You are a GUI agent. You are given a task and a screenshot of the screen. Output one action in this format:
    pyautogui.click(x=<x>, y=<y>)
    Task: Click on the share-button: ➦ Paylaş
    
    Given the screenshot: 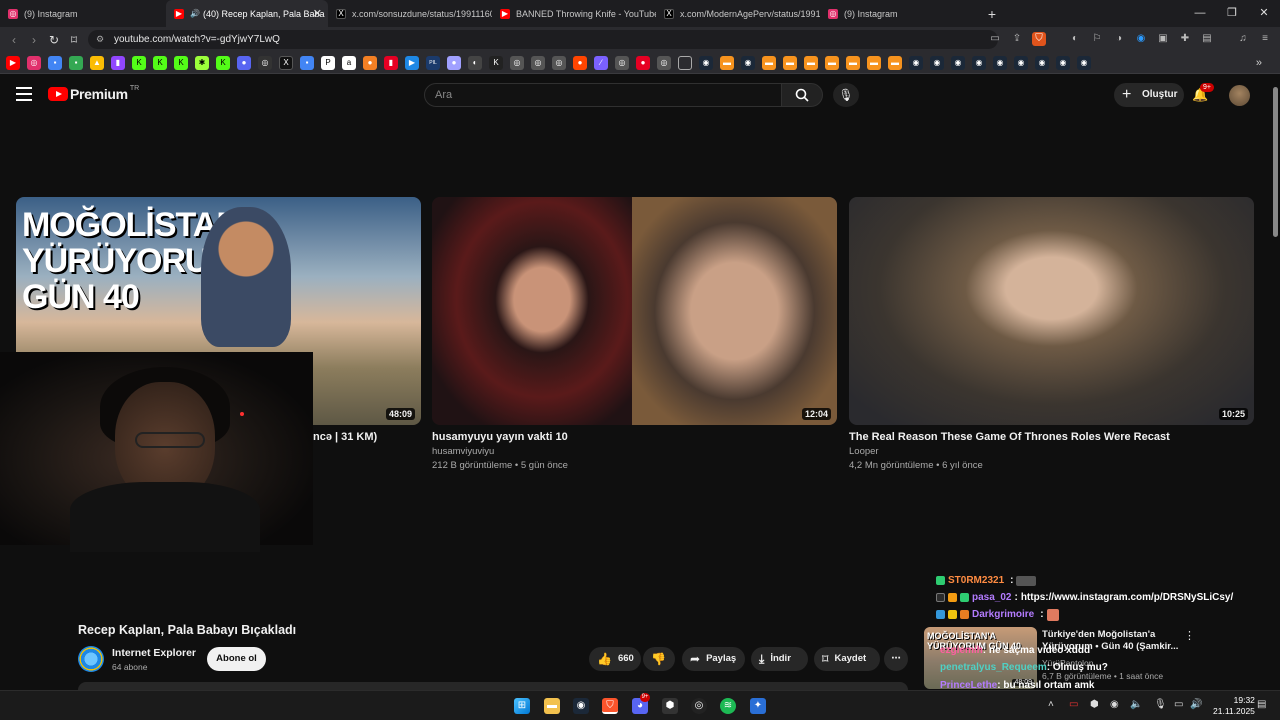 What is the action you would take?
    pyautogui.click(x=713, y=659)
    